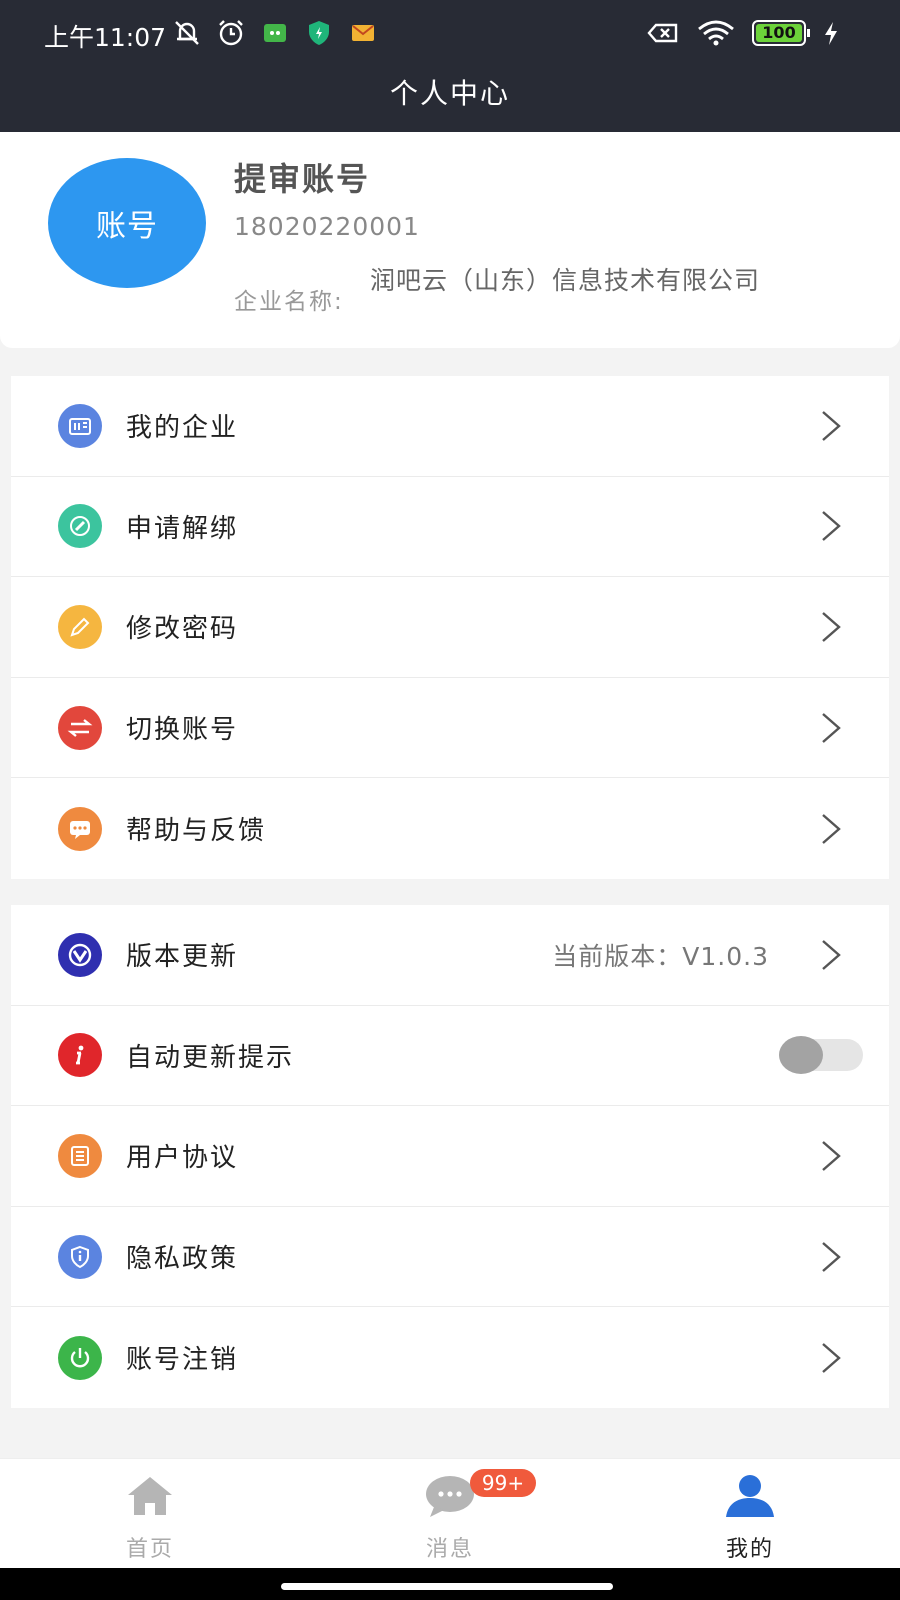 The height and width of the screenshot is (1600, 900). I want to click on menu-item-change-password: 修改密码, so click(450, 627).